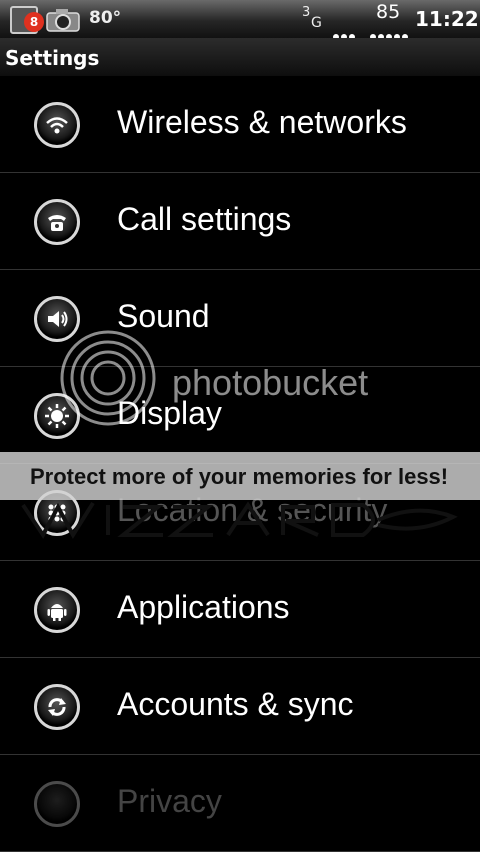 The height and width of the screenshot is (852, 480). I want to click on page-title: Settings, so click(52, 58).